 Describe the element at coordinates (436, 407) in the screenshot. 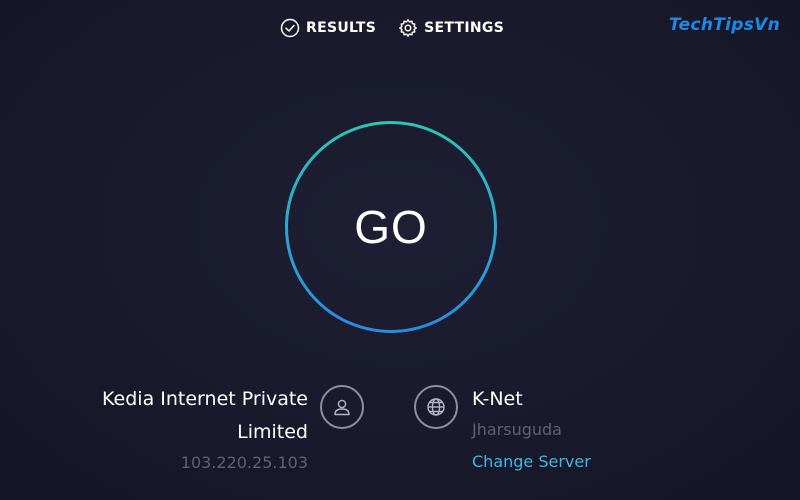

I see `globe-icon` at that location.